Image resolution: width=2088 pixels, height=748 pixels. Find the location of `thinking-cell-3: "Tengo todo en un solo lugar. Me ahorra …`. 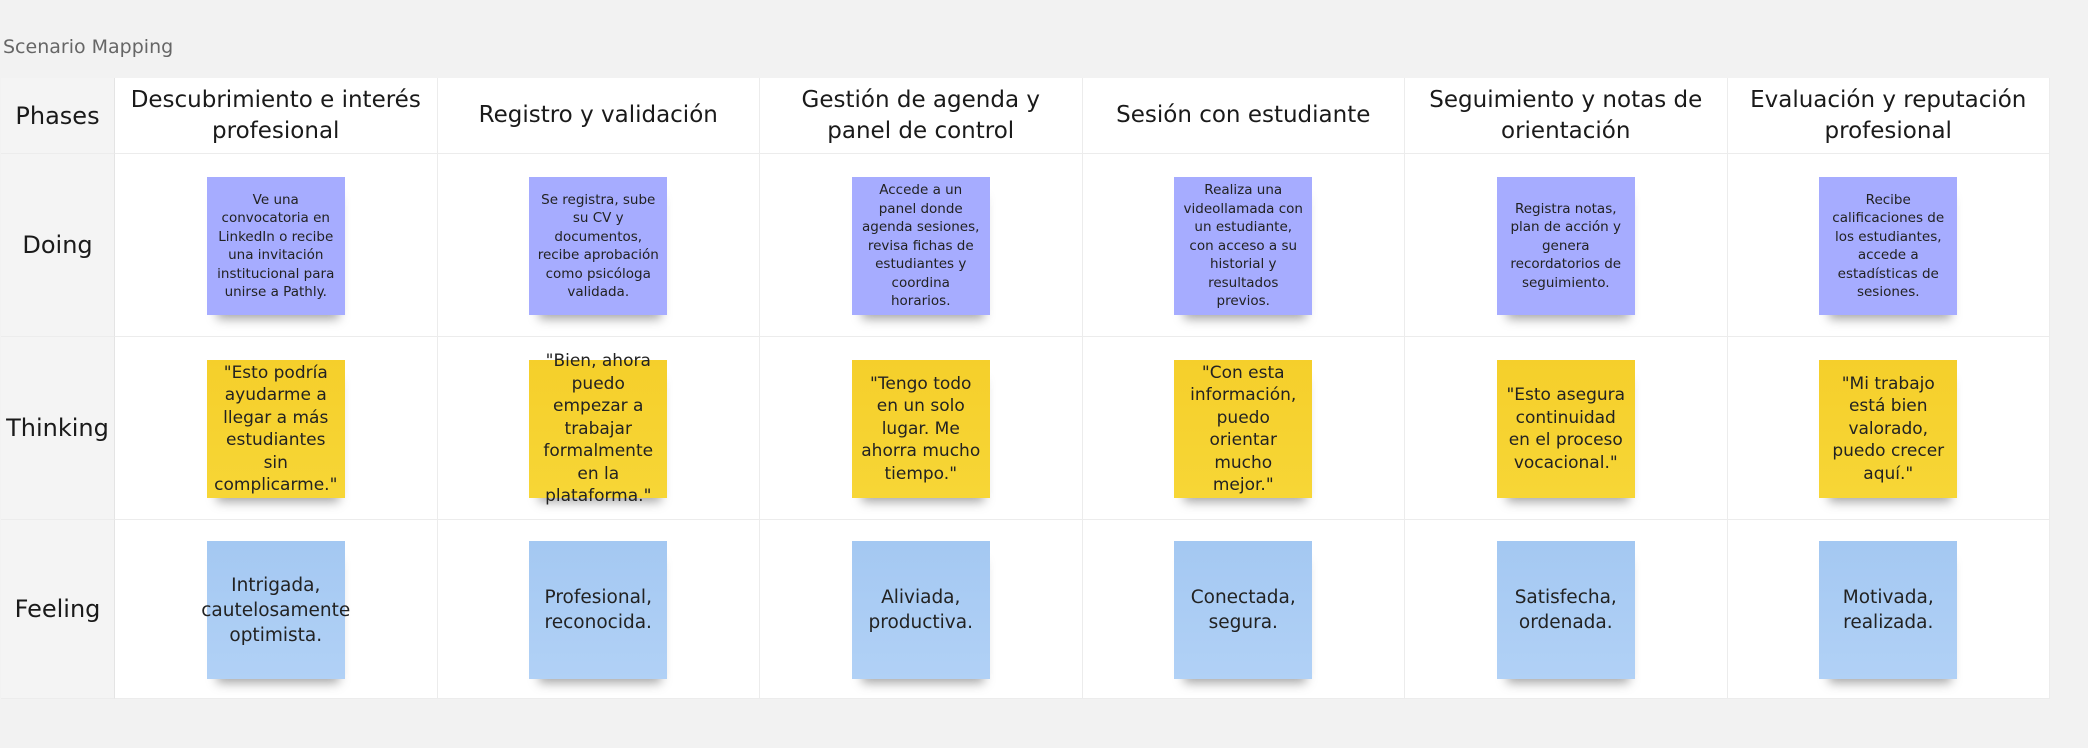

thinking-cell-3: "Tengo todo en un solo lugar. Me ahorra … is located at coordinates (921, 428).